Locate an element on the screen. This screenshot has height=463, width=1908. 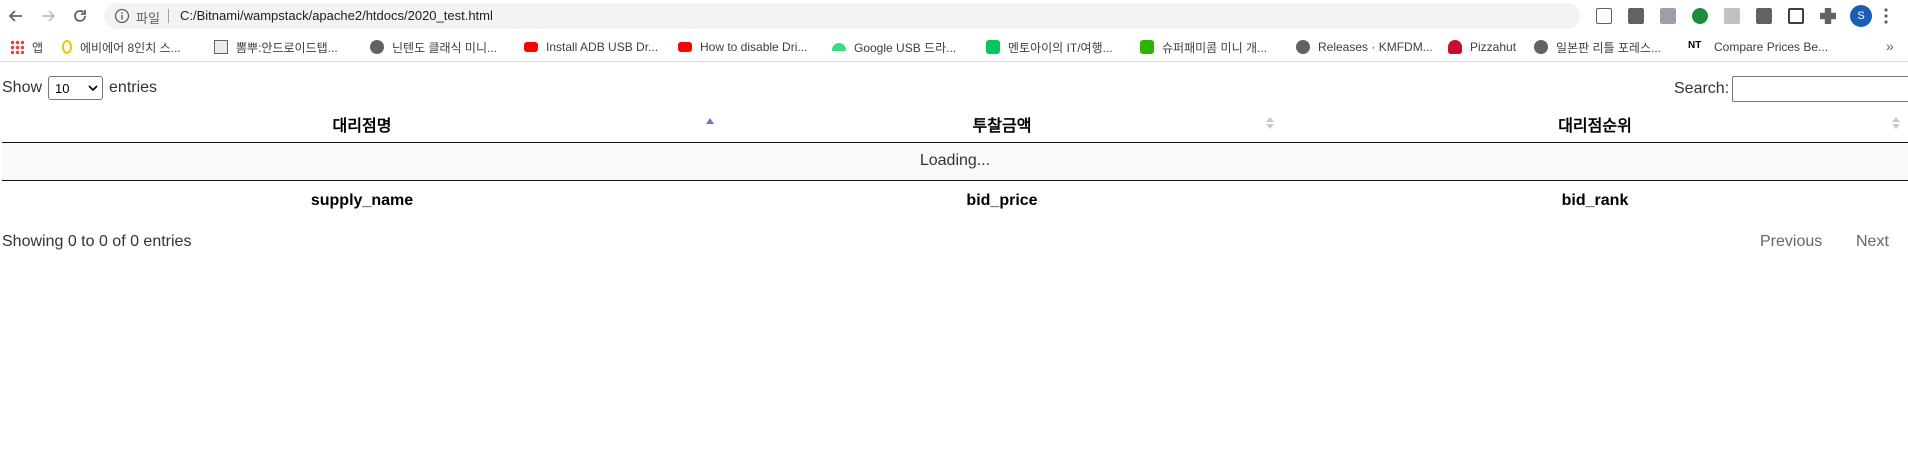
chat-icon is located at coordinates (1147, 47).